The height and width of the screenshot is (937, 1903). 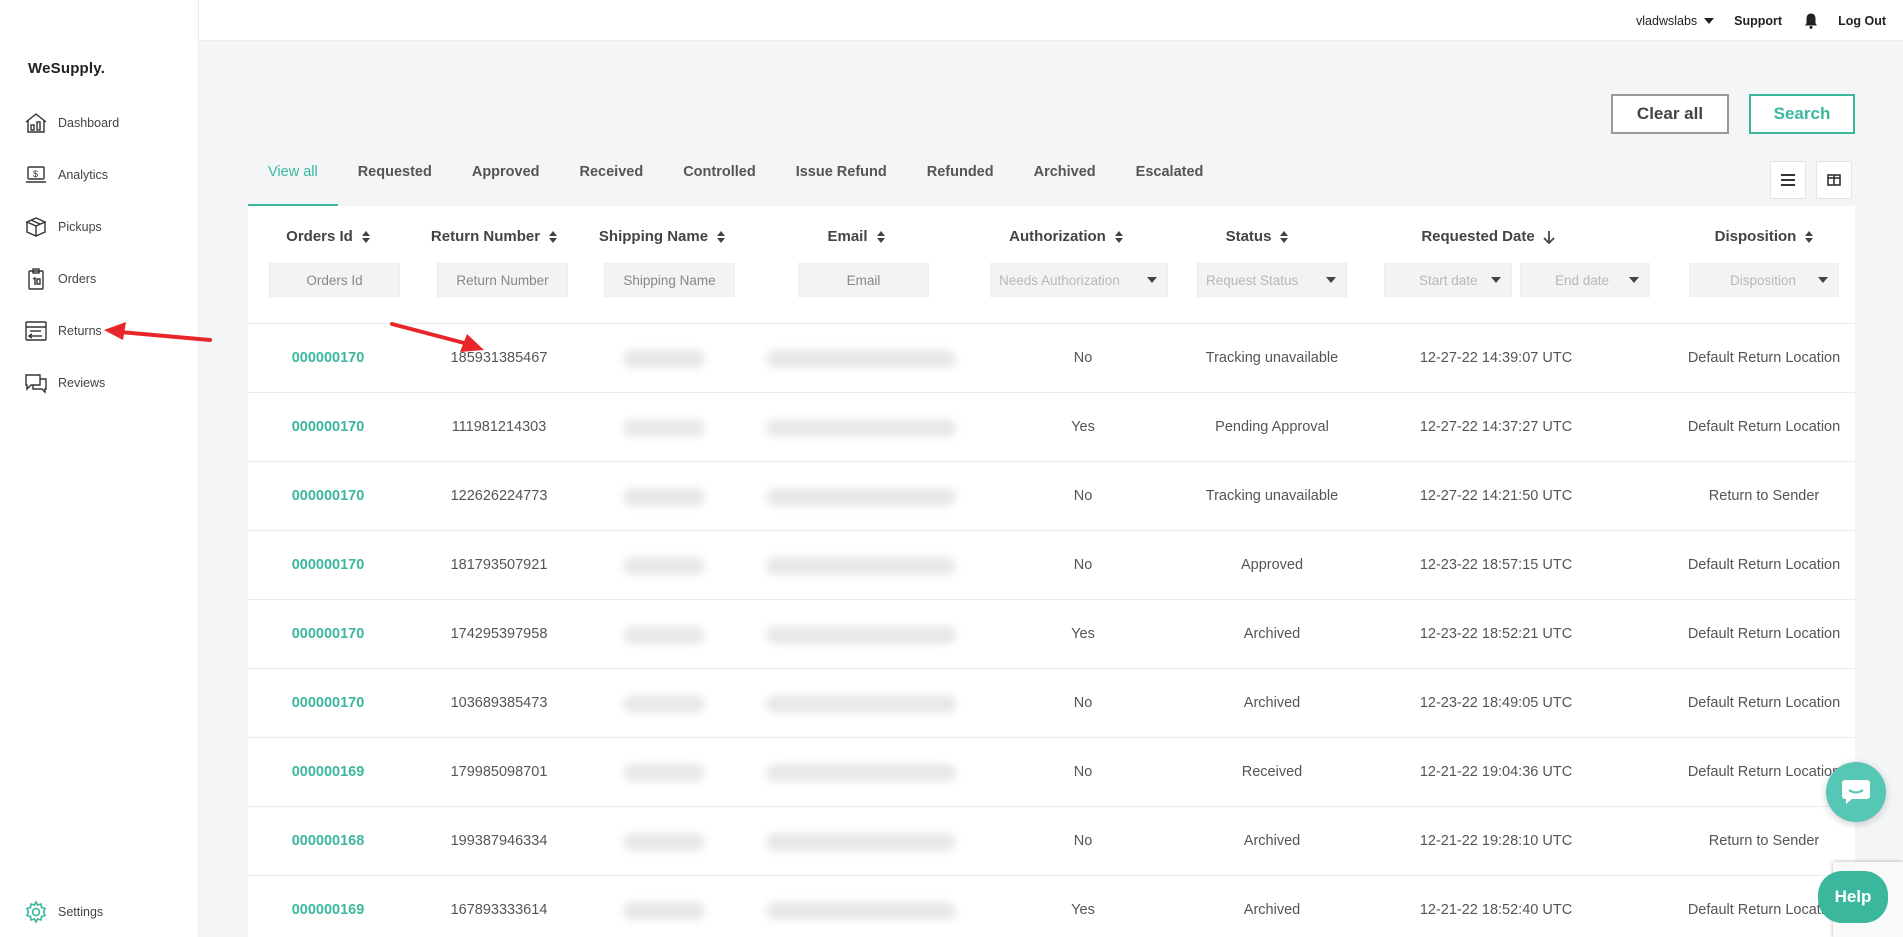 What do you see at coordinates (67, 68) in the screenshot?
I see `app-logo: WeSupply.` at bounding box center [67, 68].